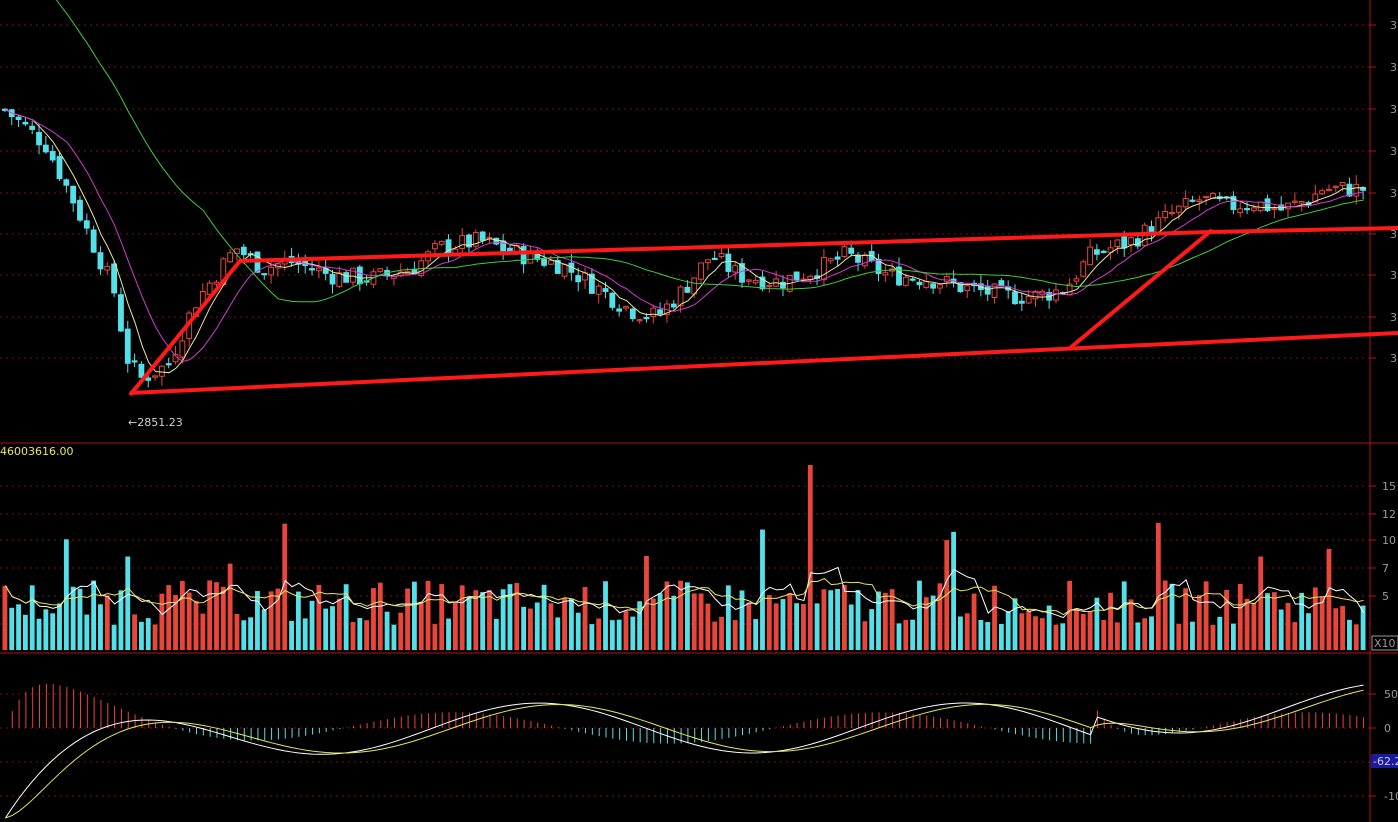  Describe the element at coordinates (1385, 596) in the screenshot. I see `volume-axis-label: 5` at that location.